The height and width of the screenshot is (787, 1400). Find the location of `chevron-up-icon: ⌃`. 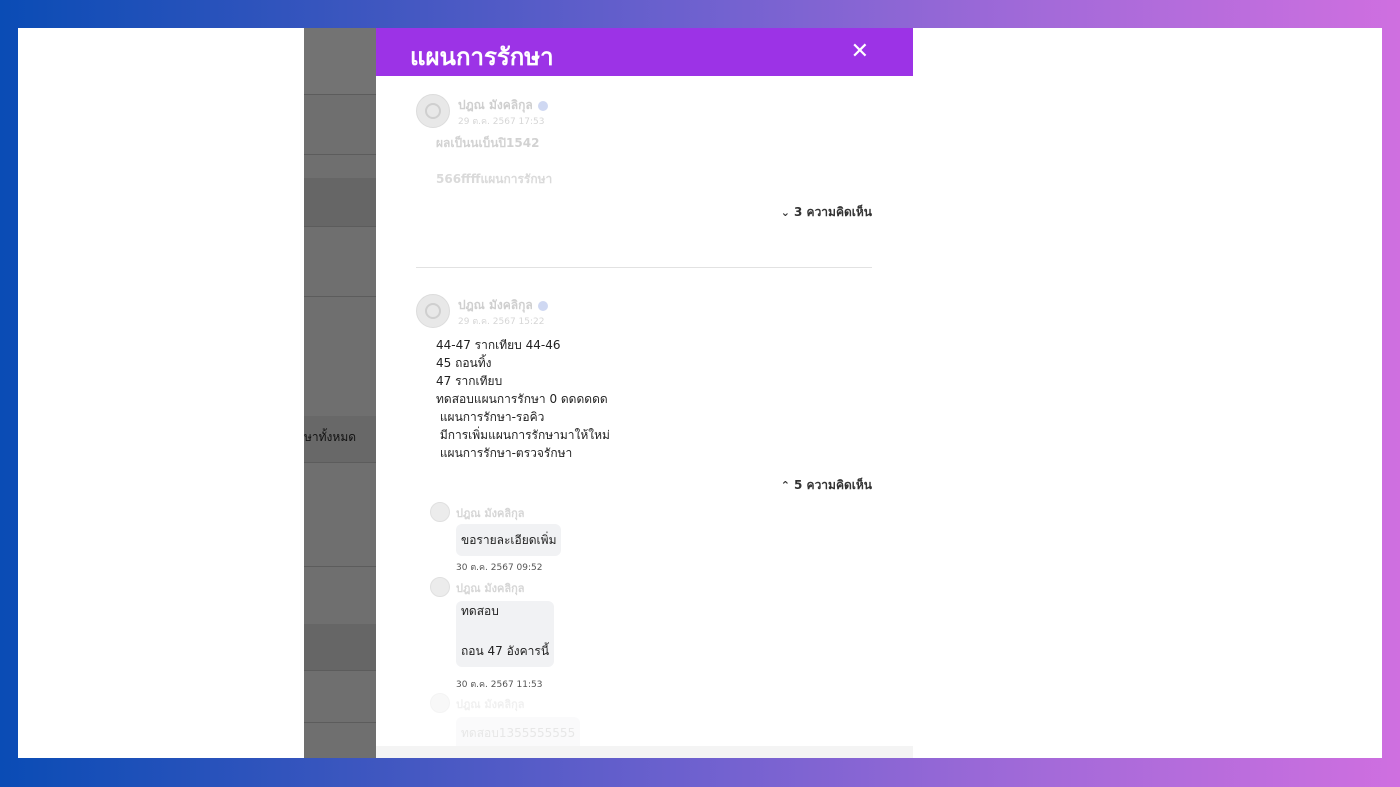

chevron-up-icon: ⌃ is located at coordinates (785, 485).